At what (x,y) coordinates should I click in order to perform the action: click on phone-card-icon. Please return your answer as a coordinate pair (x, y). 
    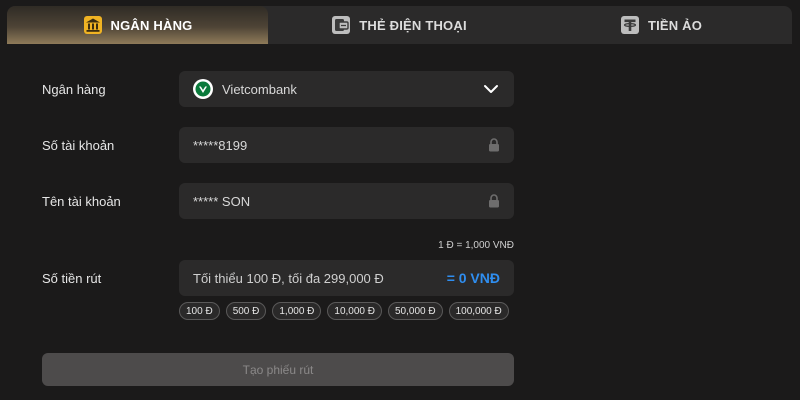
    Looking at the image, I should click on (341, 25).